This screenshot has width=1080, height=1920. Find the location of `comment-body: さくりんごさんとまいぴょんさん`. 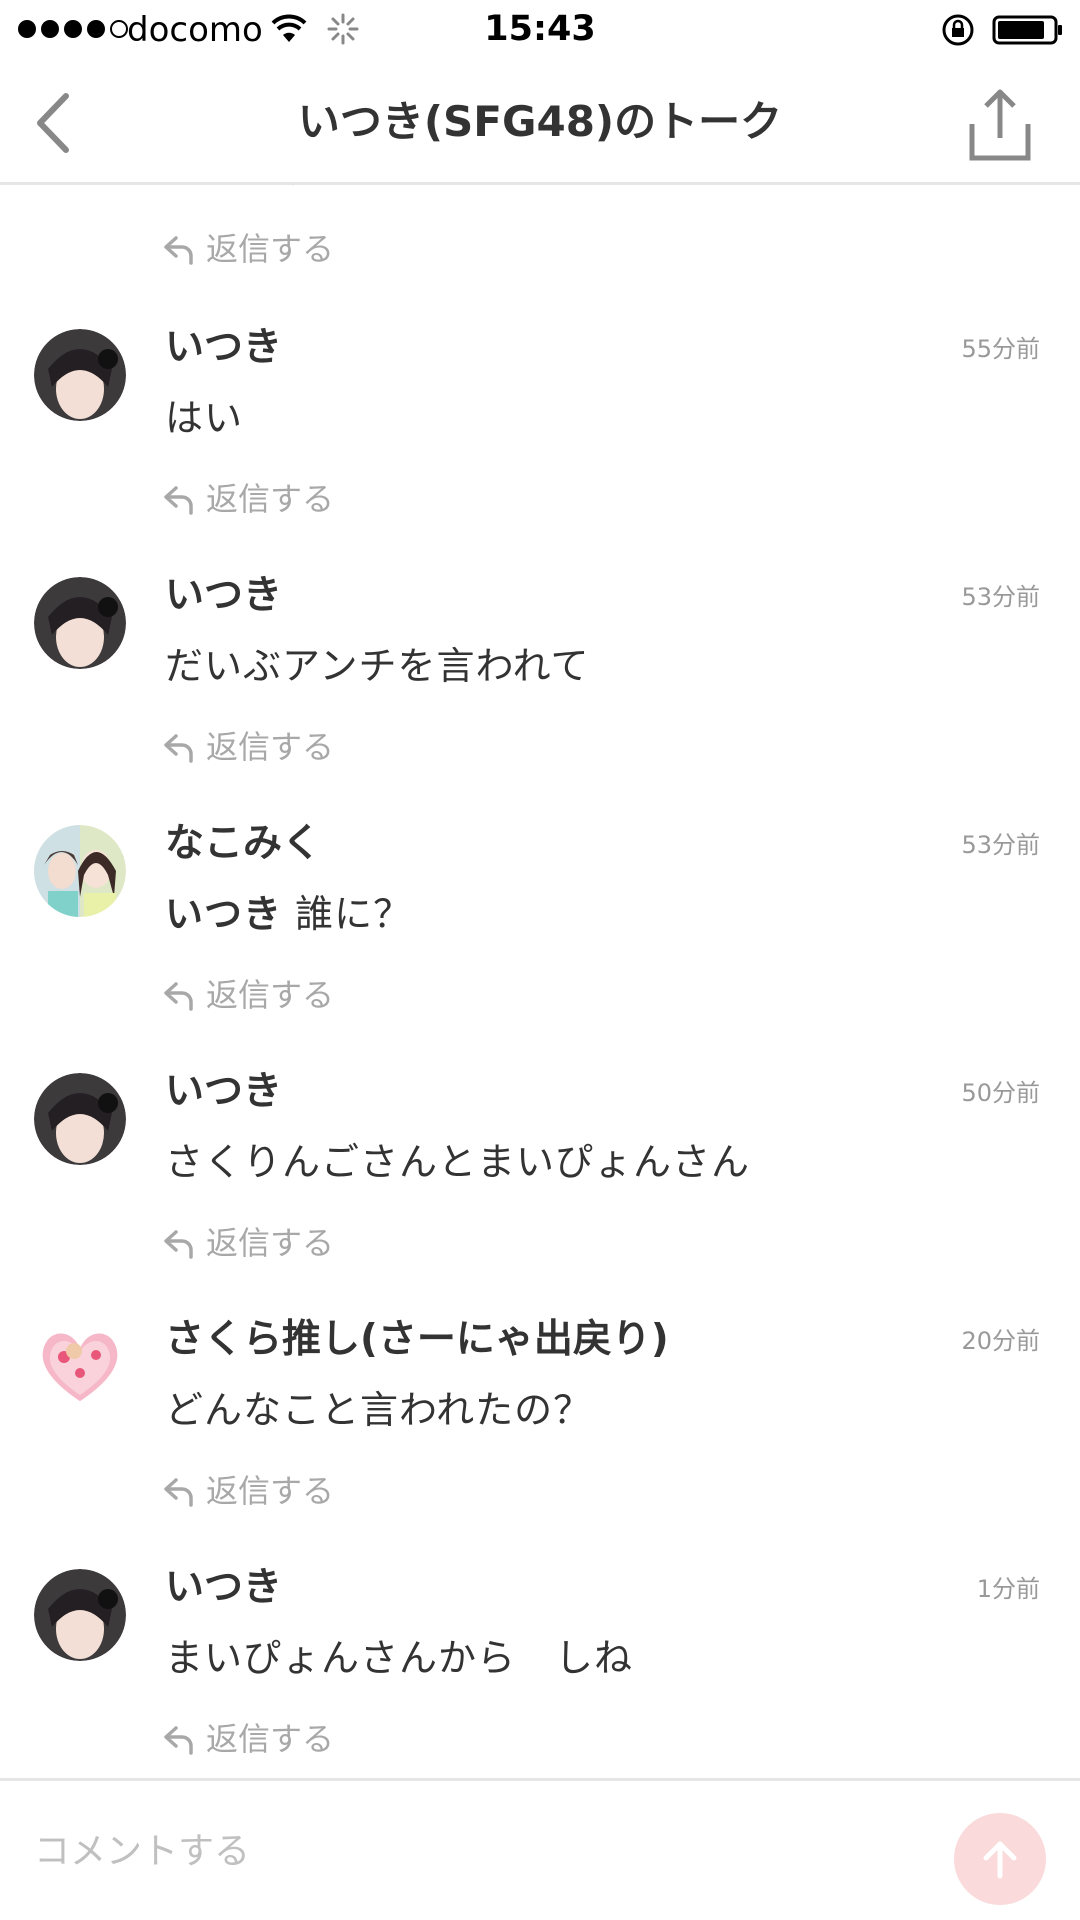

comment-body: さくりんごさんとまいぴょんさん is located at coordinates (458, 1162).